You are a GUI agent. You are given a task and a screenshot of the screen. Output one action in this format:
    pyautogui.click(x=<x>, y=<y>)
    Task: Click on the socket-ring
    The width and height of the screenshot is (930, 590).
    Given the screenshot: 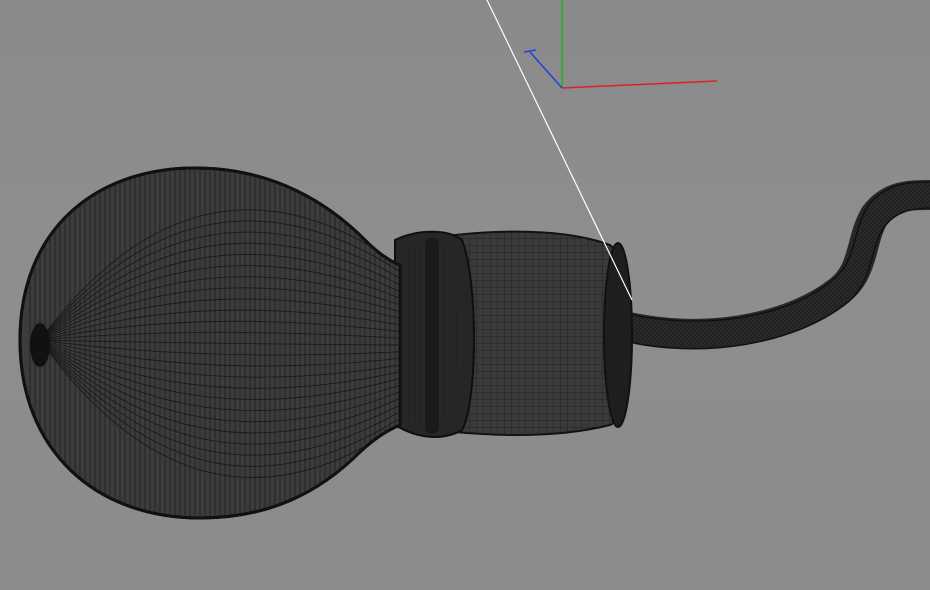 What is the action you would take?
    pyautogui.click(x=434, y=334)
    